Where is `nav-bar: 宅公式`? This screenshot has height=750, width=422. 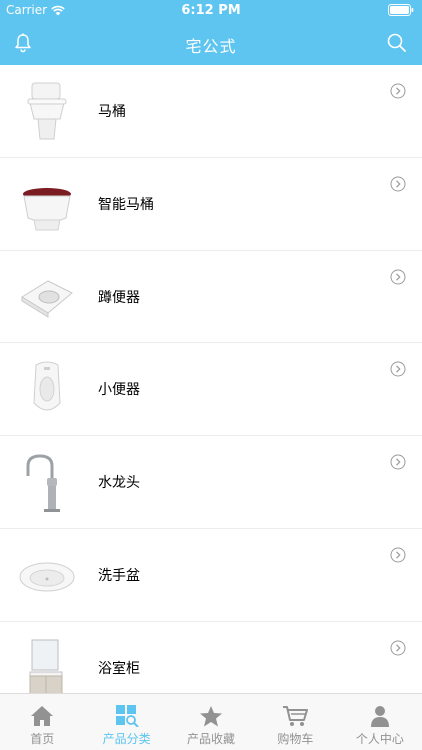 nav-bar: 宅公式 is located at coordinates (211, 43).